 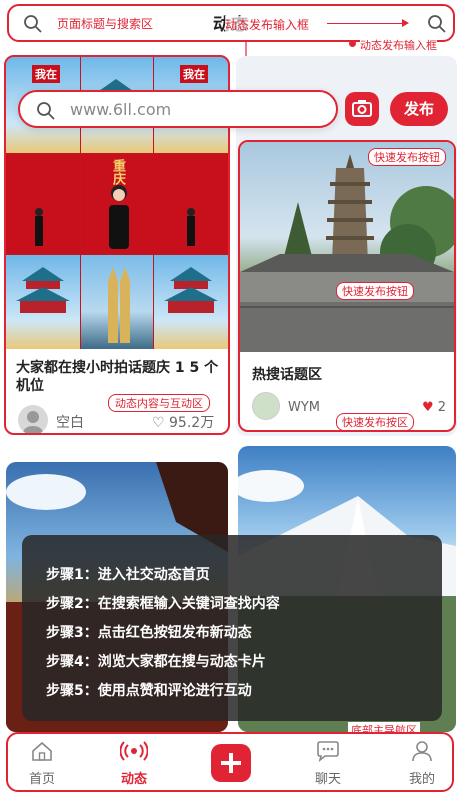 I want to click on username: 空白, so click(x=70, y=422).